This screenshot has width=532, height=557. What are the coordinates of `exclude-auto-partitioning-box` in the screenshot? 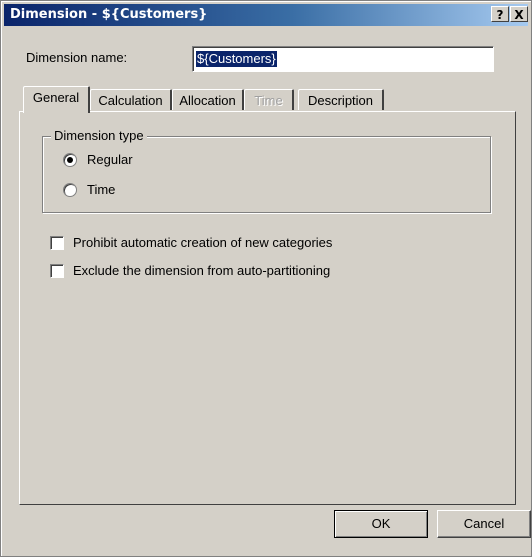 It's located at (57, 270).